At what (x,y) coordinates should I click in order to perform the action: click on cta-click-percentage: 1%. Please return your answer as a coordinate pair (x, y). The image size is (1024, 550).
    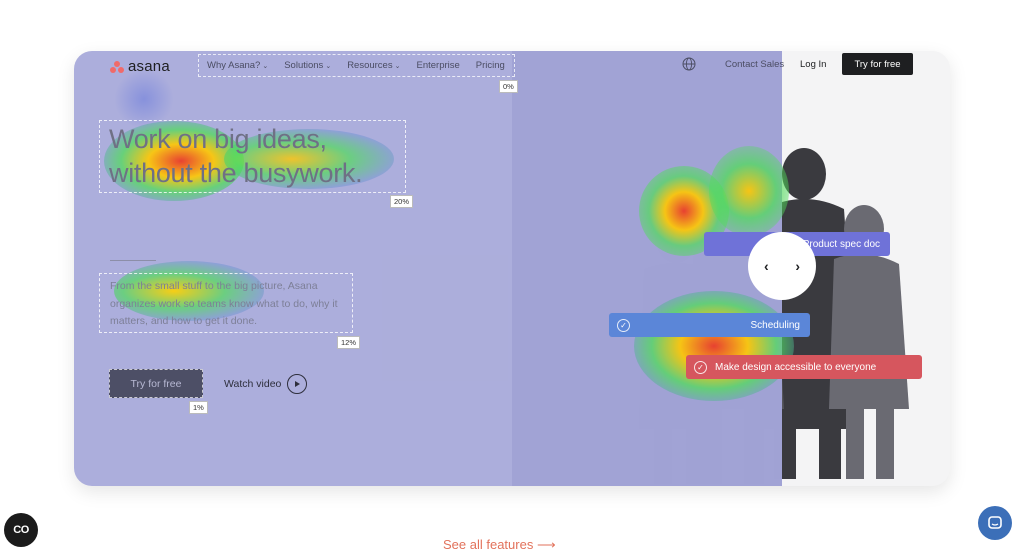
    Looking at the image, I should click on (198, 407).